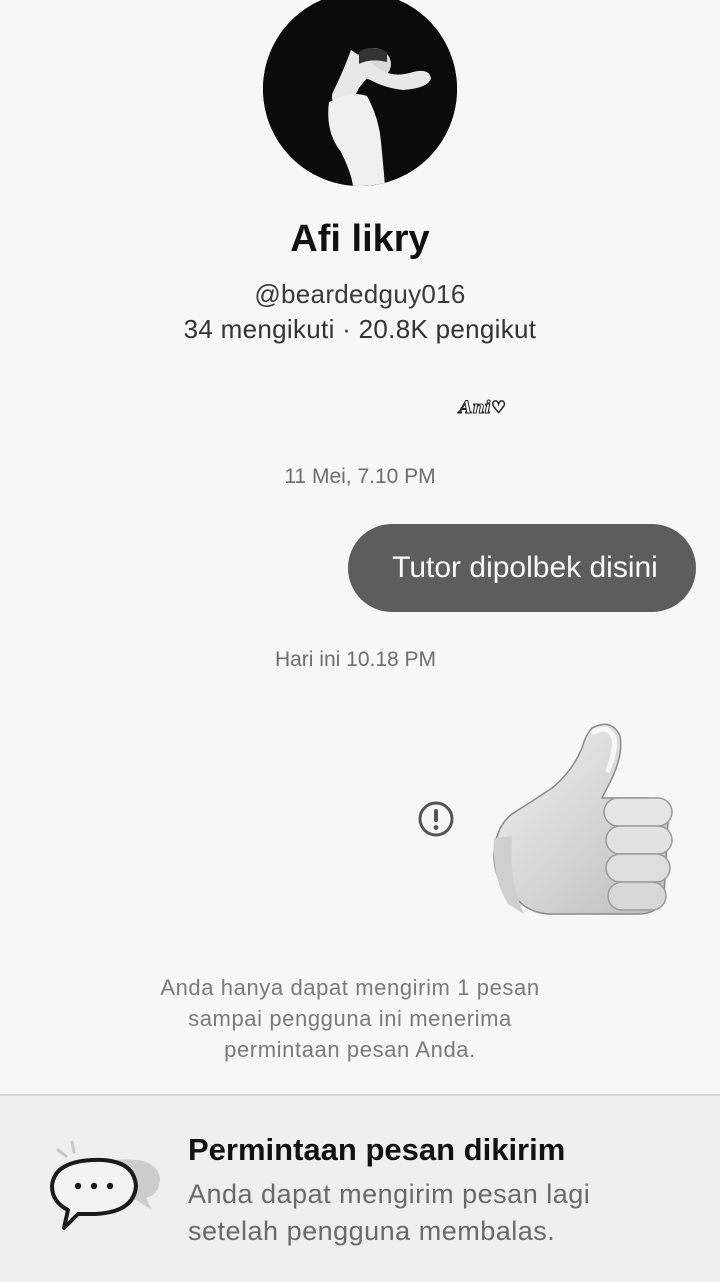 Image resolution: width=720 pixels, height=1282 pixels. I want to click on description-line: setelah pengguna membalas., so click(372, 1231).